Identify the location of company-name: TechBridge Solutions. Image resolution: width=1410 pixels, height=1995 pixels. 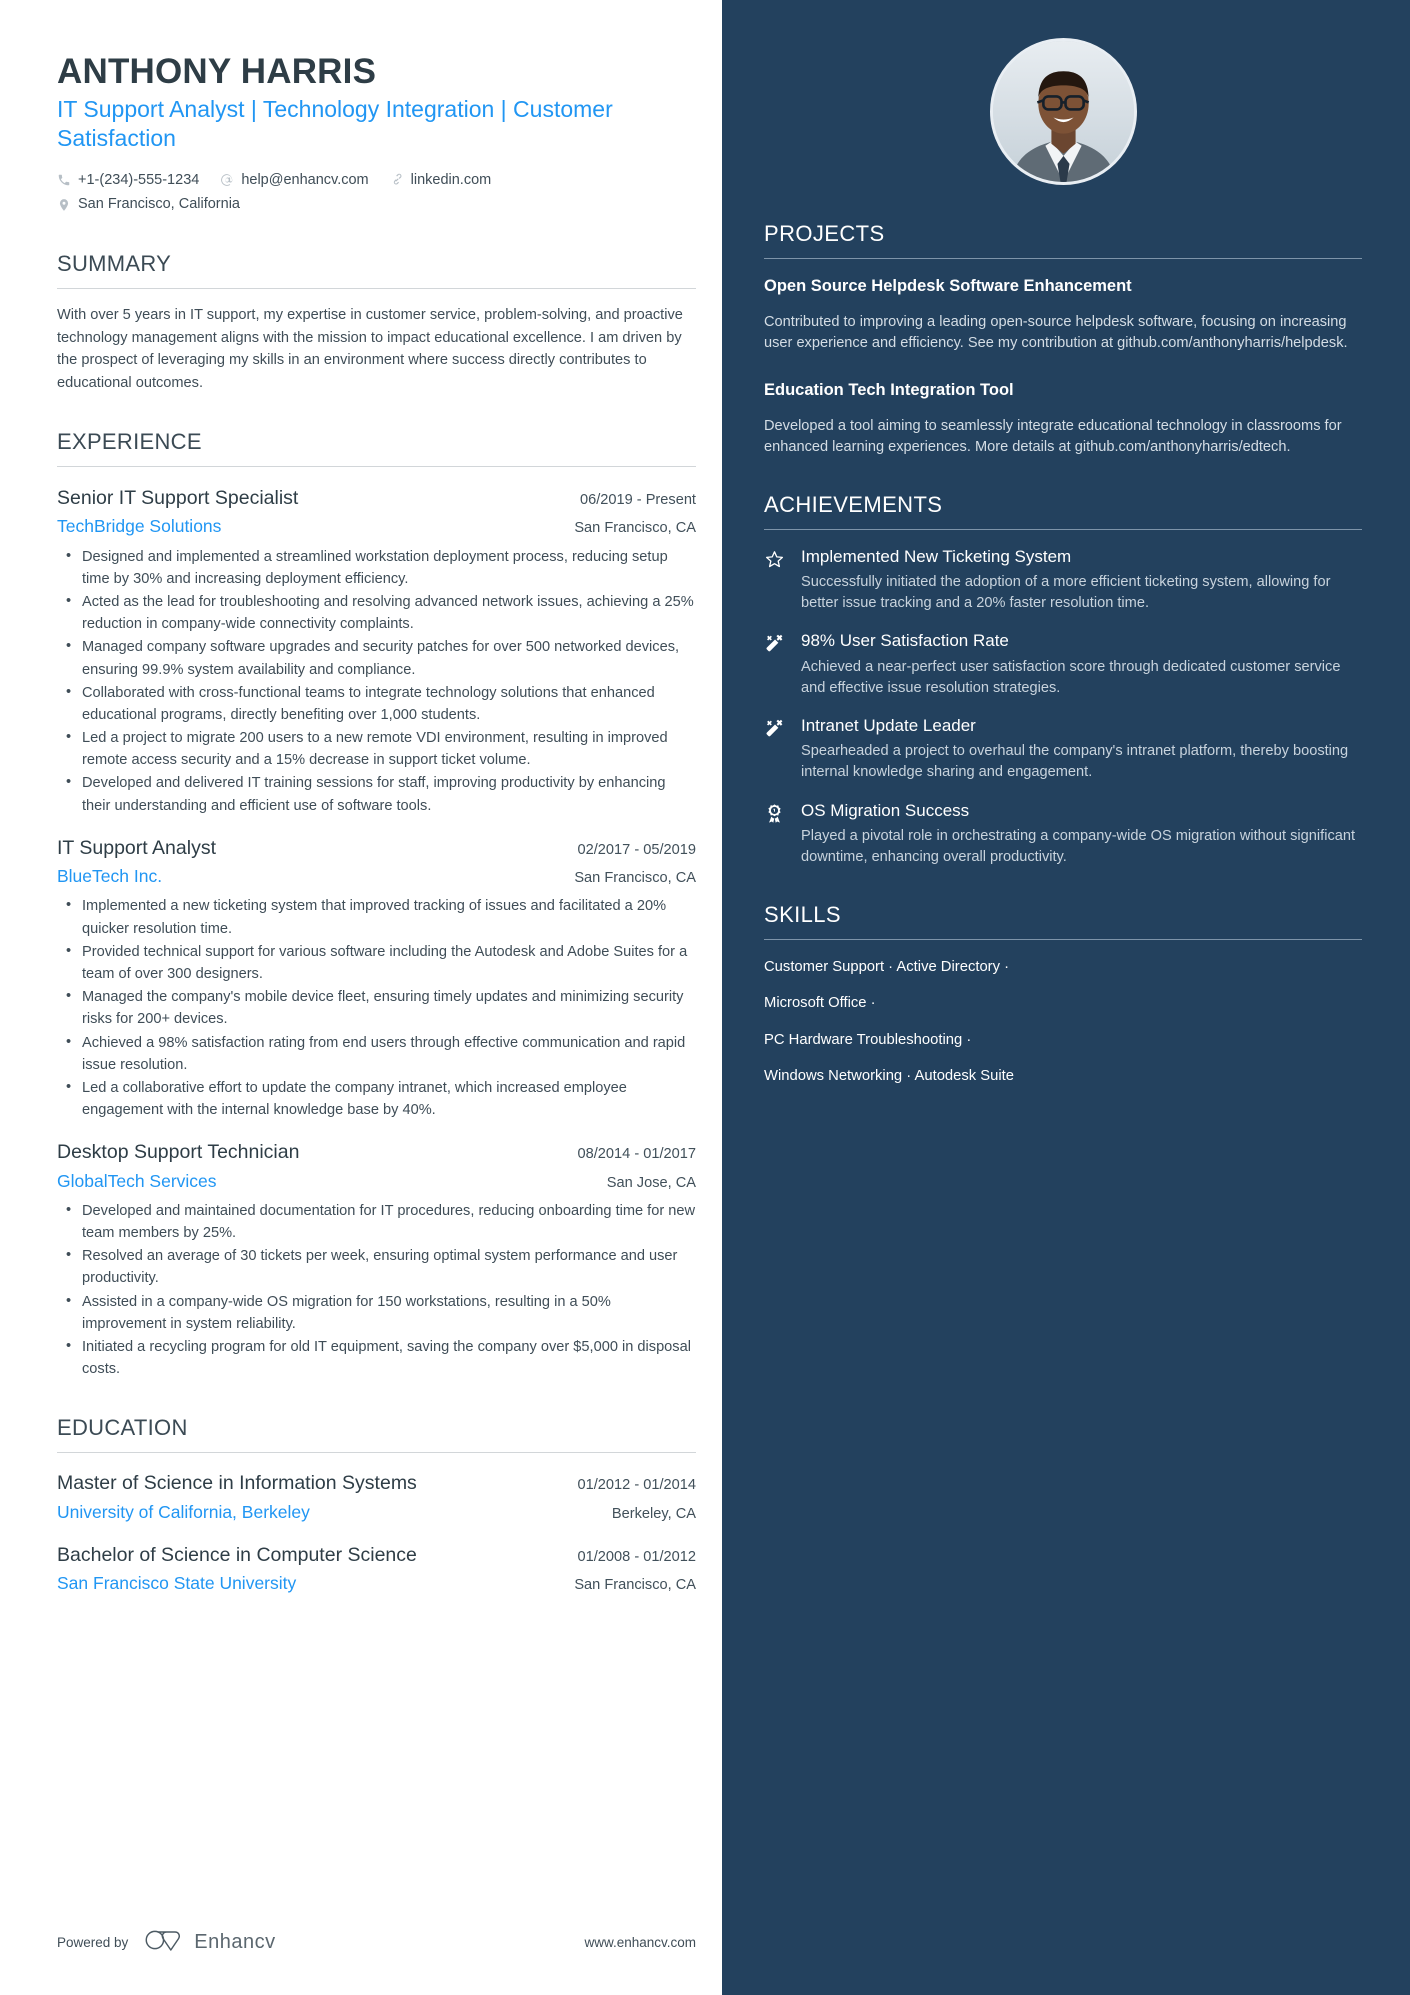
(139, 526).